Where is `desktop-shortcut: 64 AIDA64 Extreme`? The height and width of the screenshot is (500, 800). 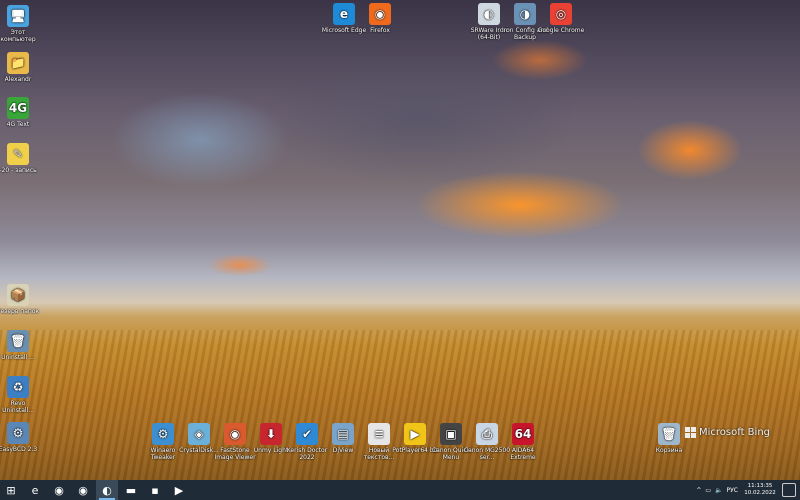
desktop-shortcut: 64 AIDA64 Extreme is located at coordinates (523, 442).